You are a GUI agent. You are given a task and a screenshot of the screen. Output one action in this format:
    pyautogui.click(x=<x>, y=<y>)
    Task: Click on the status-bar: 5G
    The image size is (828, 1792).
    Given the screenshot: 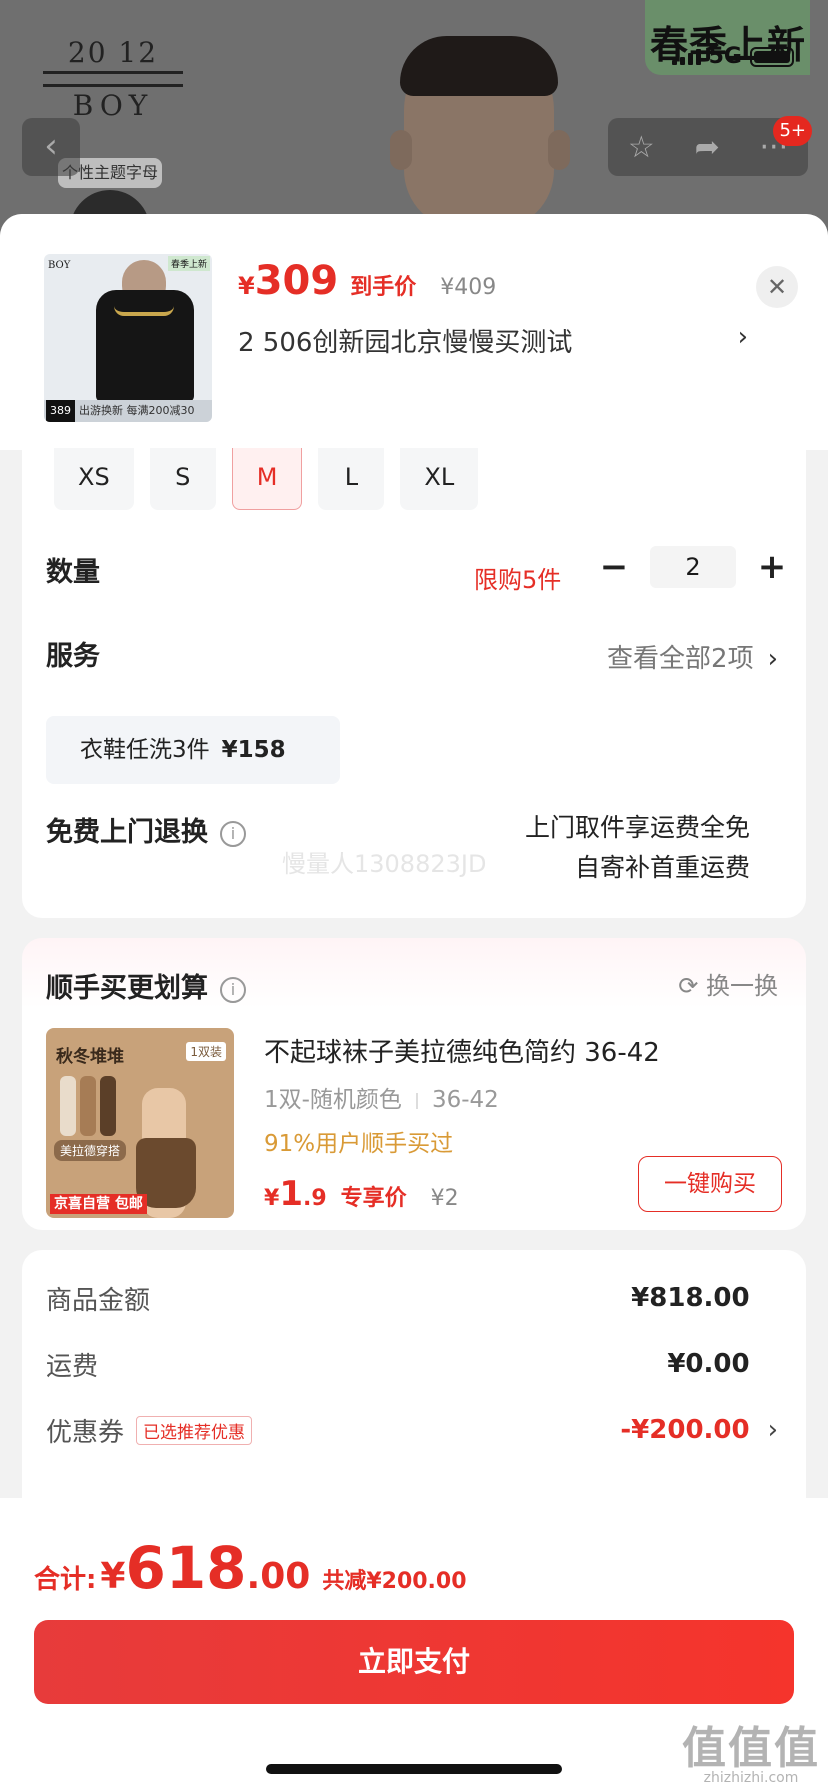 What is the action you would take?
    pyautogui.click(x=732, y=56)
    